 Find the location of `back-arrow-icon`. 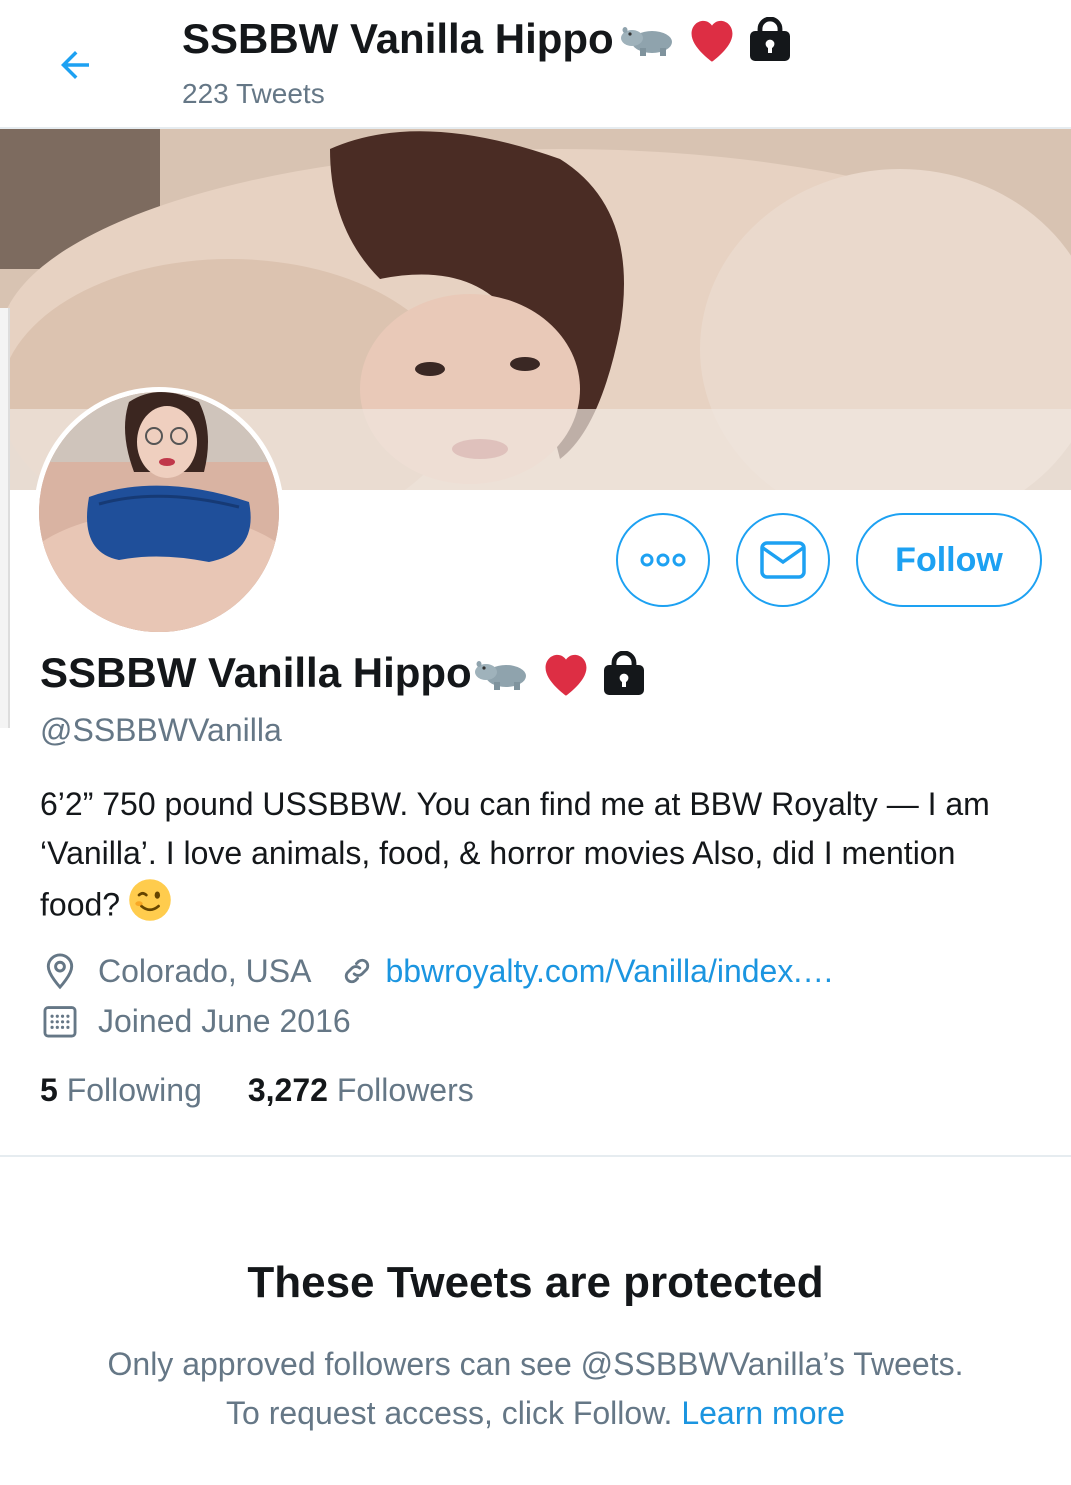

back-arrow-icon is located at coordinates (75, 65).